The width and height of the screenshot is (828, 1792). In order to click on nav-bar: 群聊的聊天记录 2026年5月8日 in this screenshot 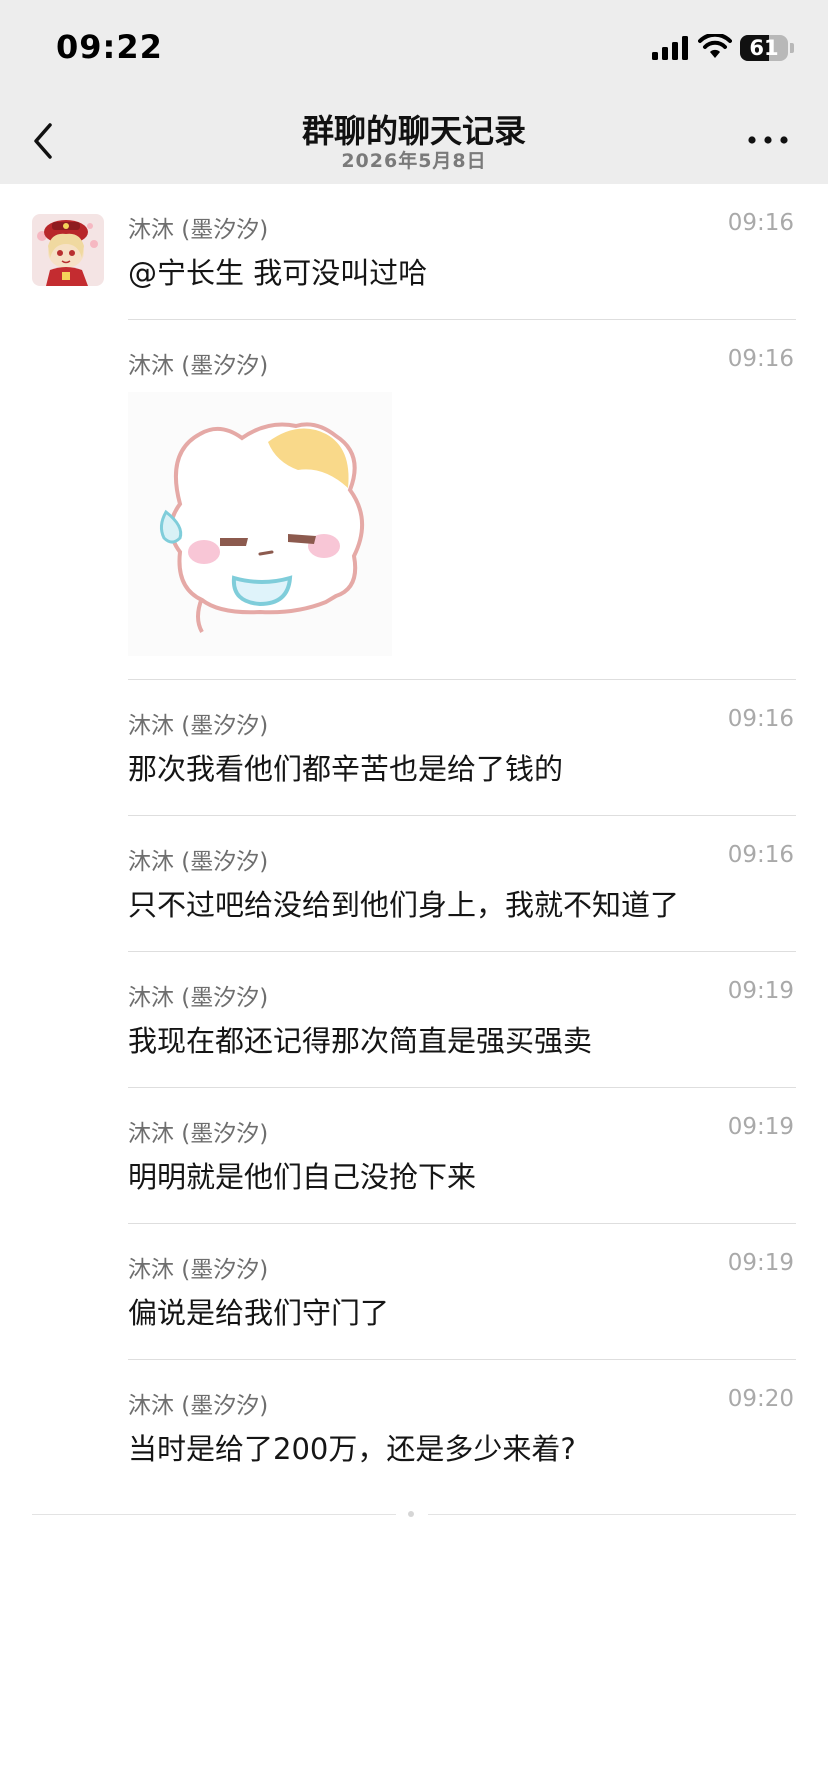, I will do `click(414, 142)`.